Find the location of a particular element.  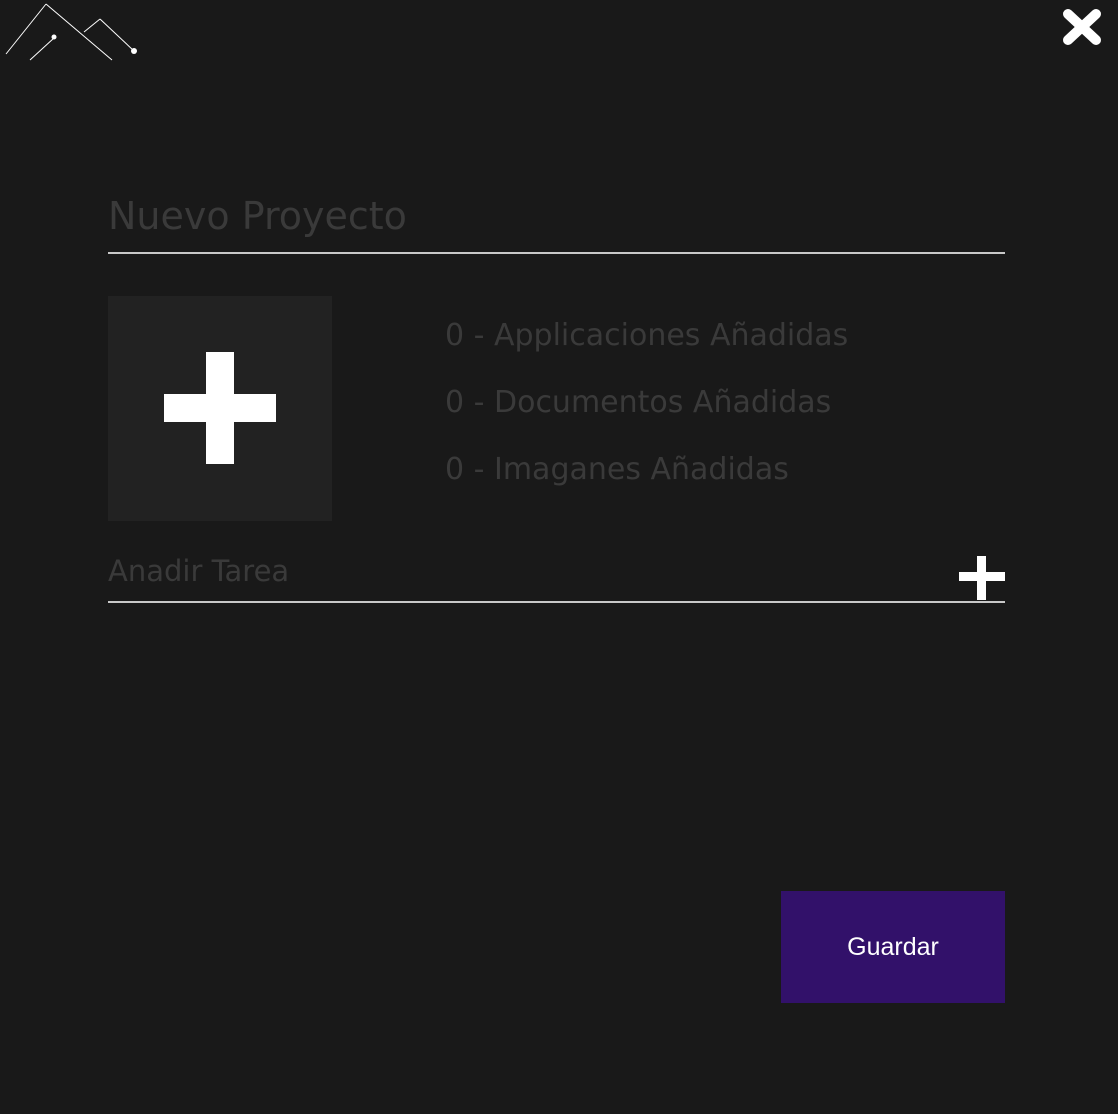

add-task-button is located at coordinates (982, 577).